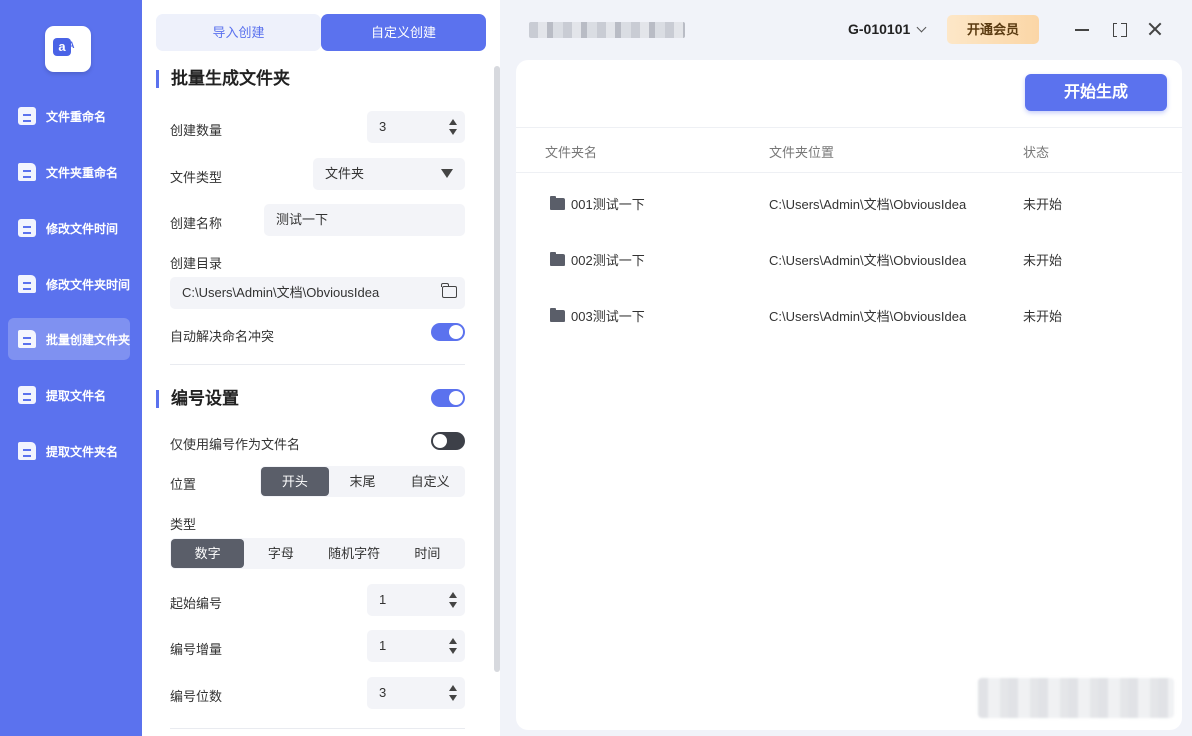 Image resolution: width=1192 pixels, height=736 pixels. I want to click on type-option-number: 数字, so click(208, 553).